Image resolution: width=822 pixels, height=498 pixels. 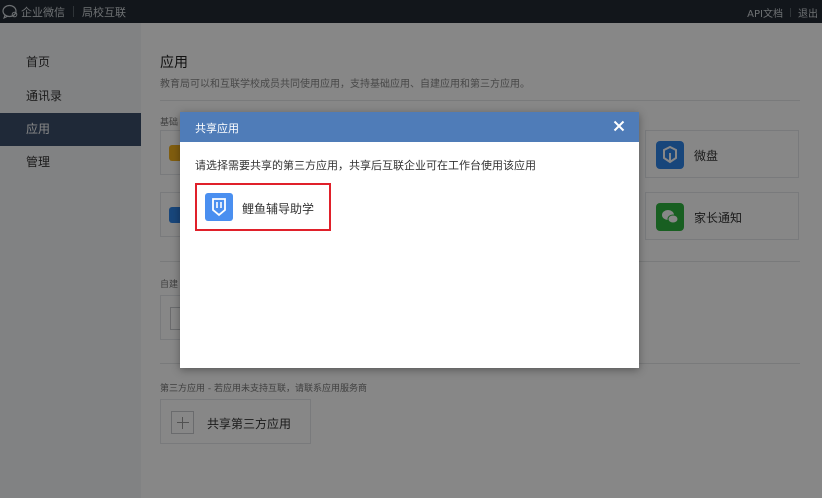 I want to click on dialog-title: 共享应用, so click(x=217, y=128).